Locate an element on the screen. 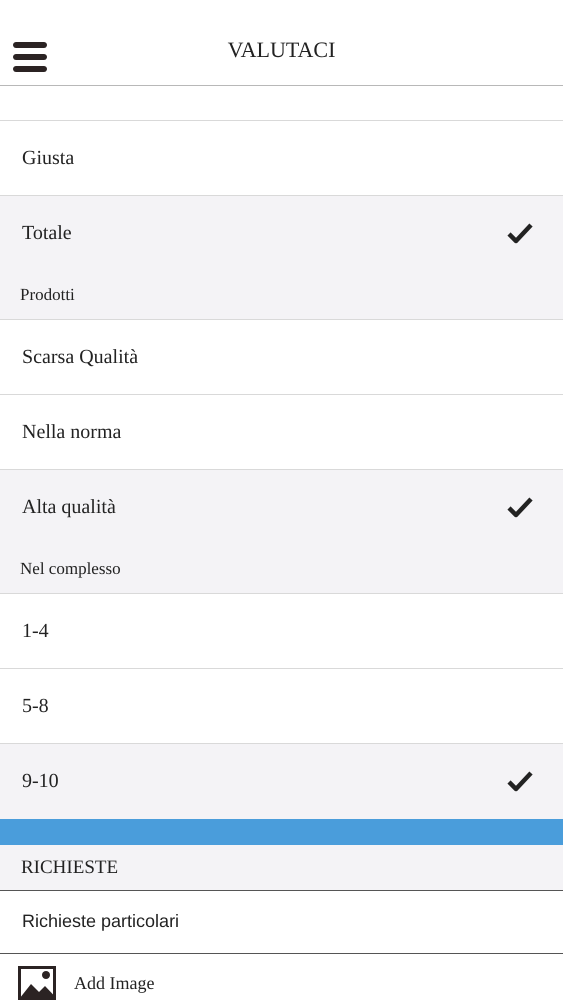 The image size is (563, 1000). rating-option: Totale is located at coordinates (281, 233).